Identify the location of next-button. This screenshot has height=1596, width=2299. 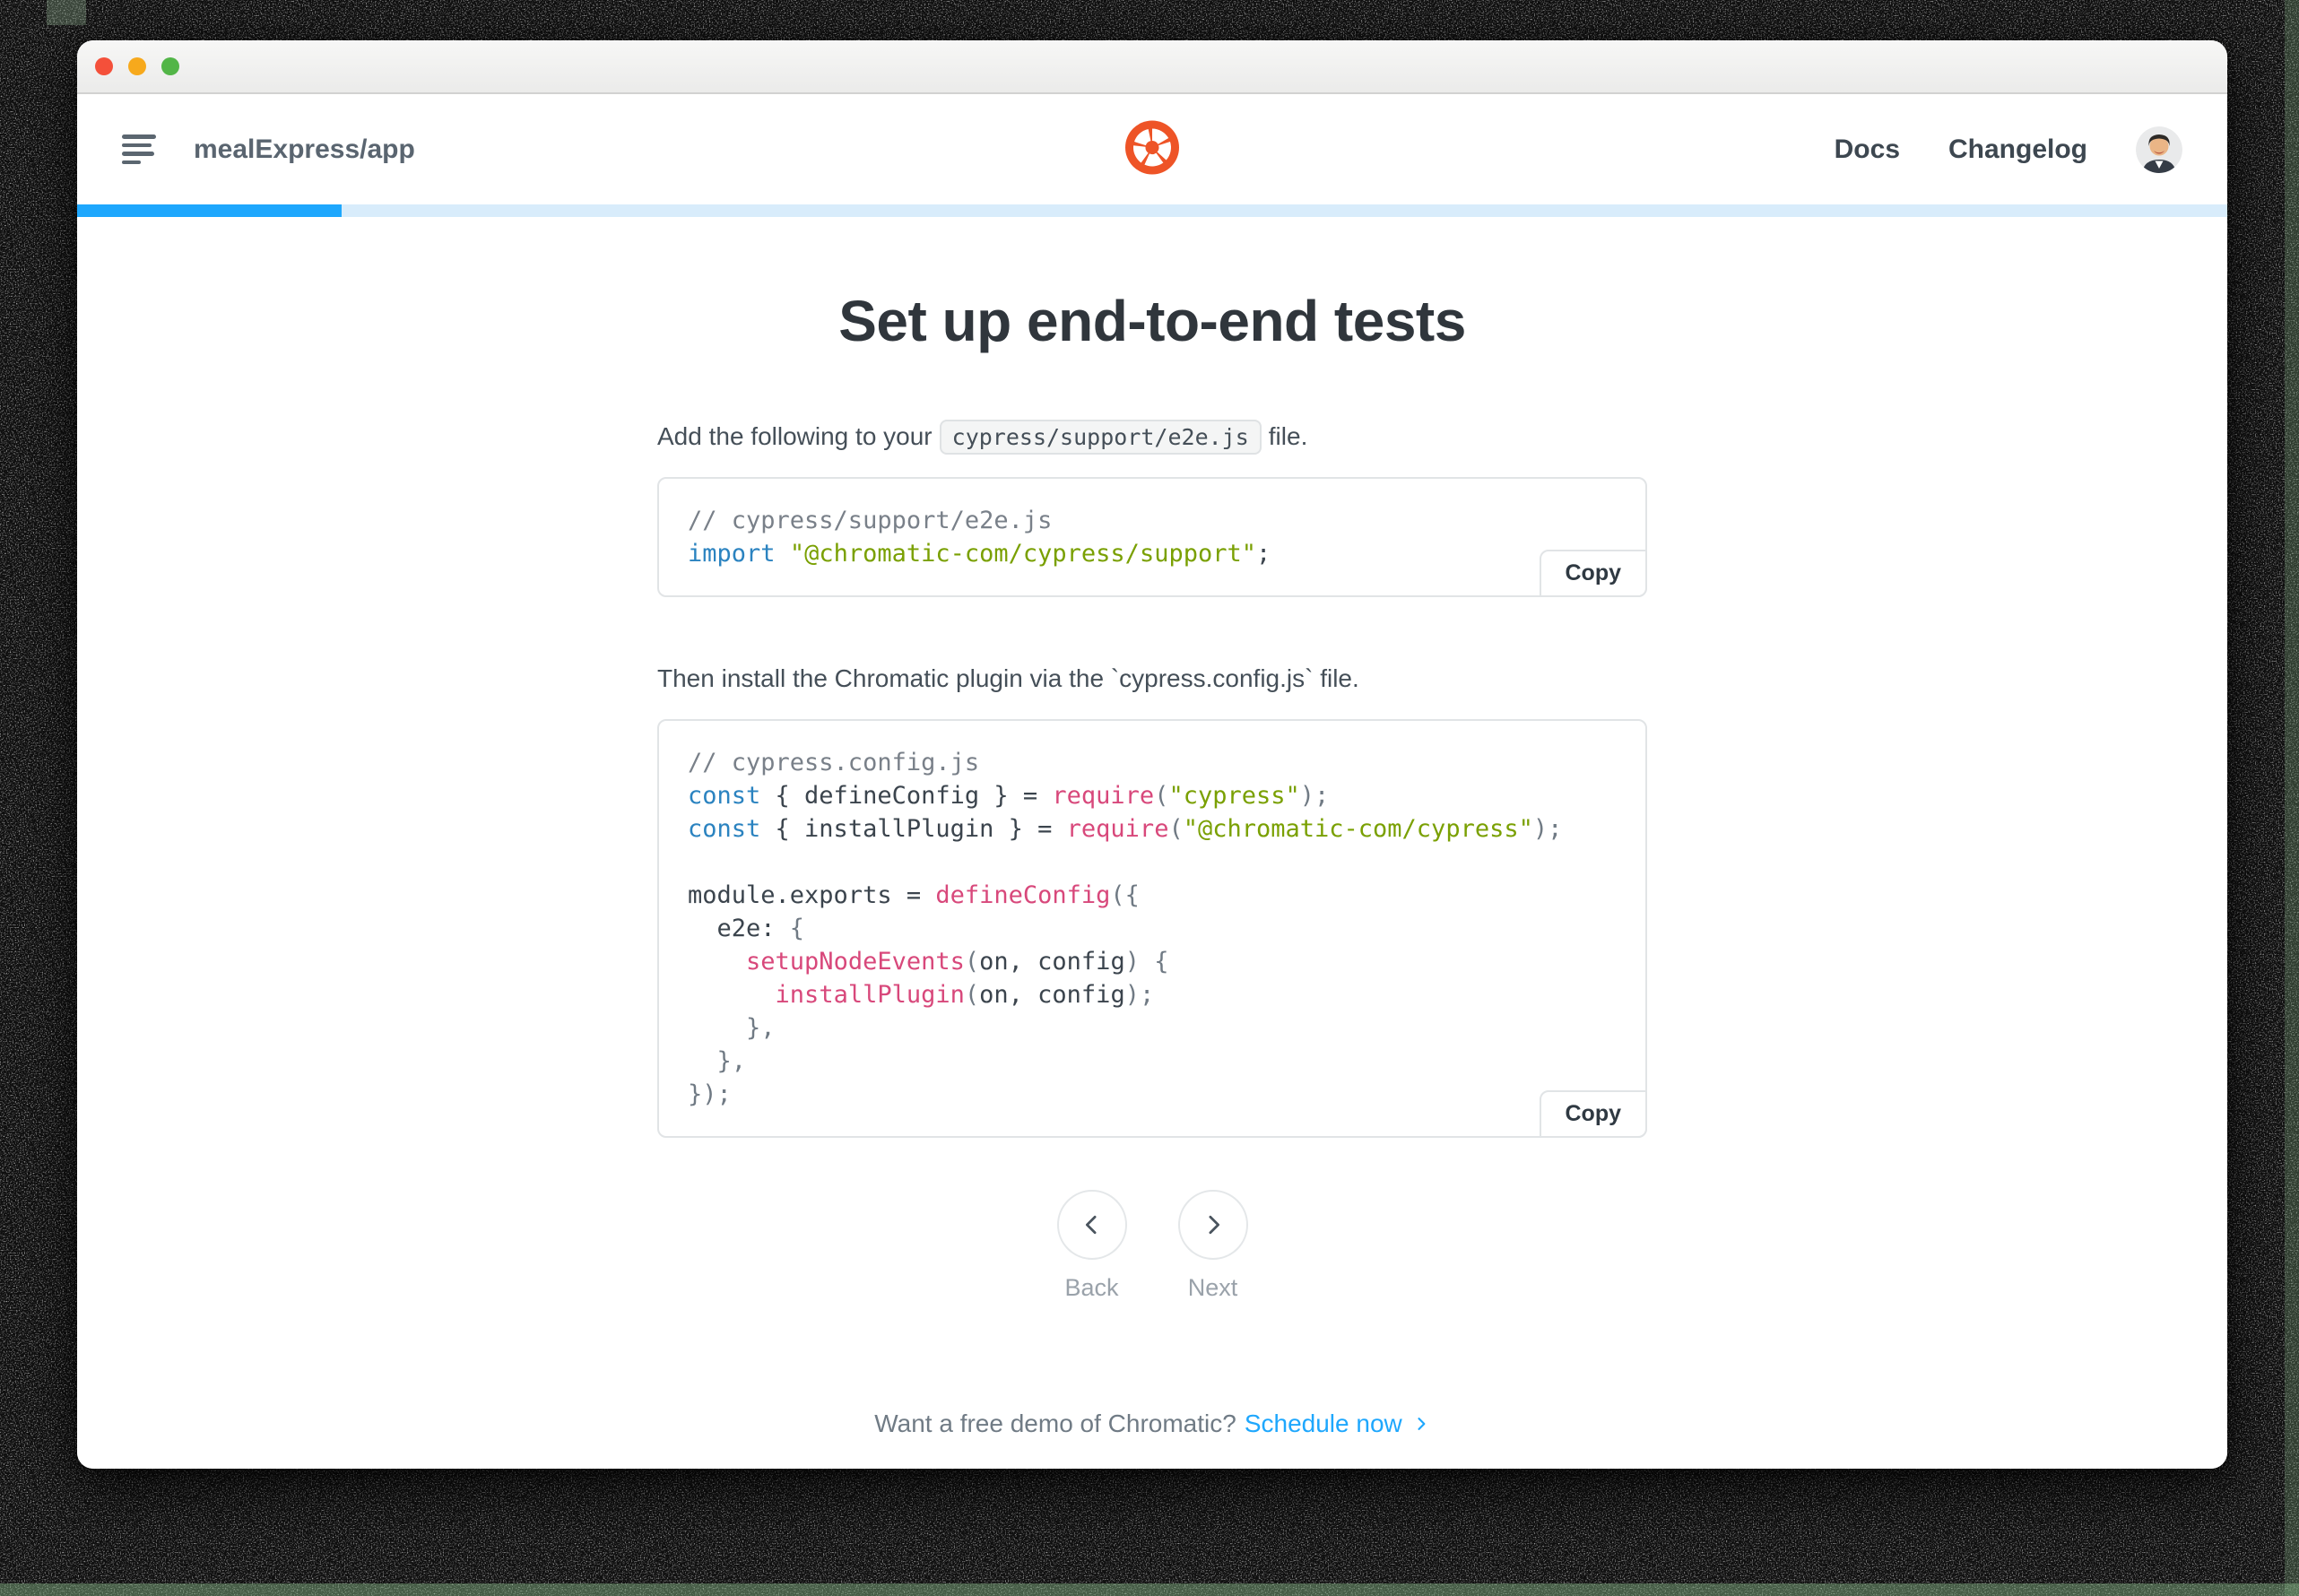
(1212, 1224).